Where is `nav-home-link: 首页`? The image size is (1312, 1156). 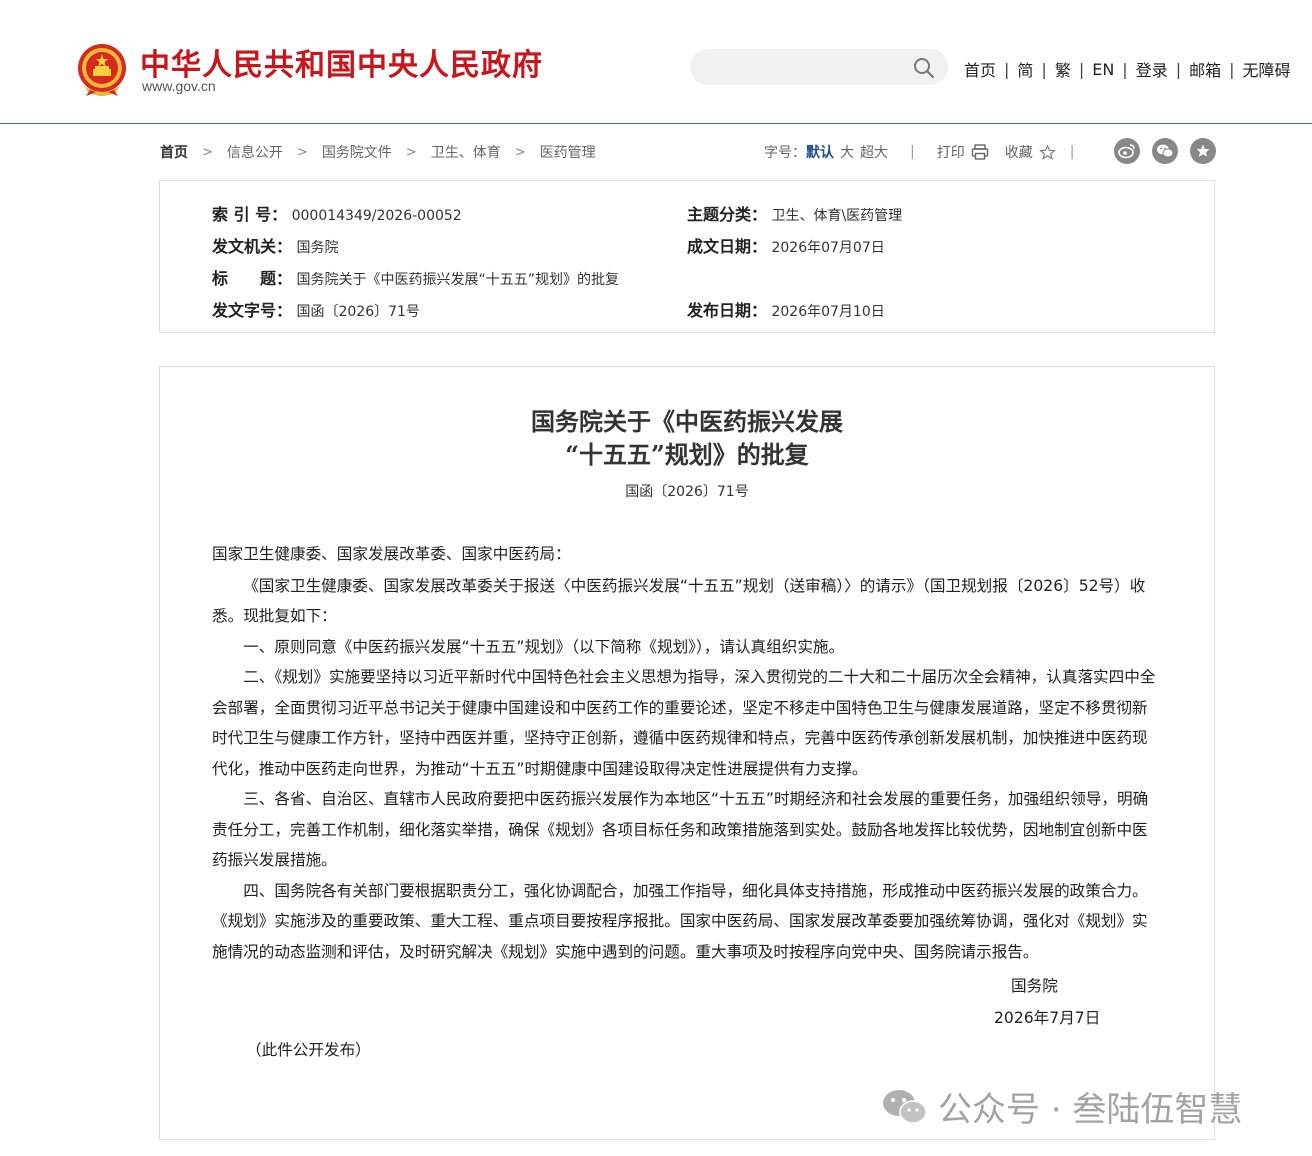
nav-home-link: 首页 is located at coordinates (980, 69).